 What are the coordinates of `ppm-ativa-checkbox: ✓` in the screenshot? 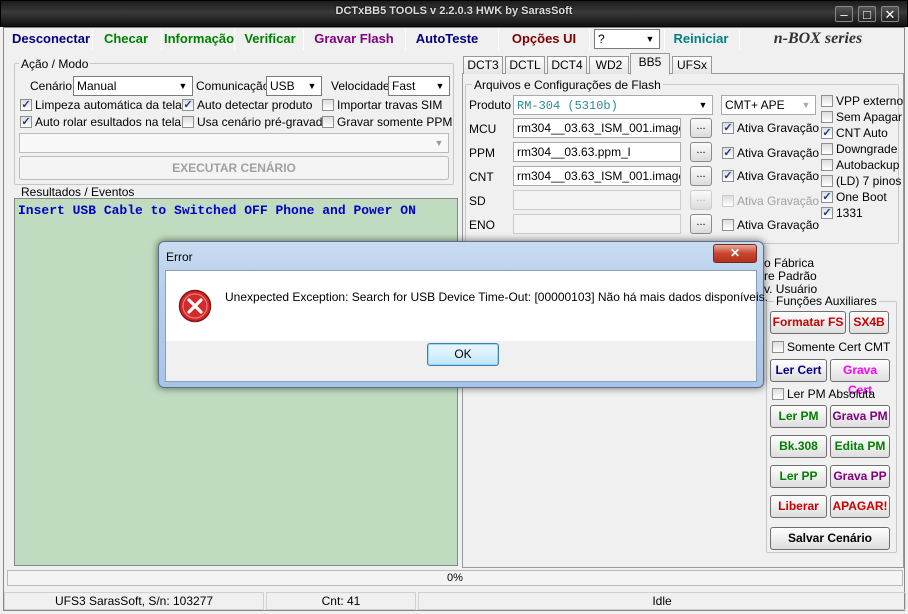 It's located at (728, 153).